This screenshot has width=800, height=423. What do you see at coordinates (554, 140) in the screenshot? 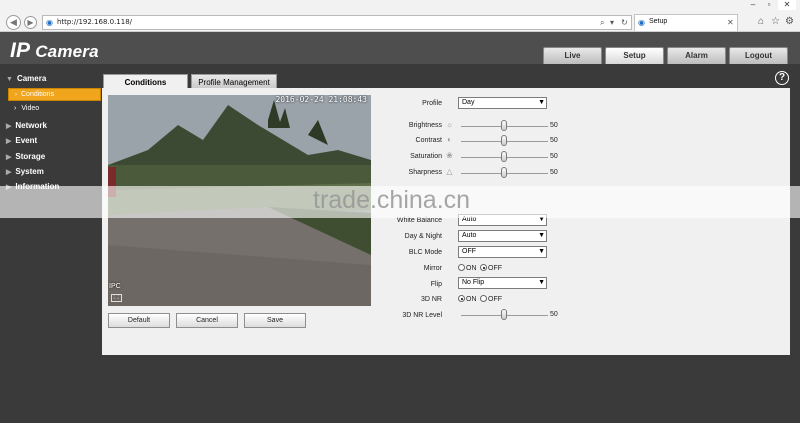
I see `contrast-value: 50` at bounding box center [554, 140].